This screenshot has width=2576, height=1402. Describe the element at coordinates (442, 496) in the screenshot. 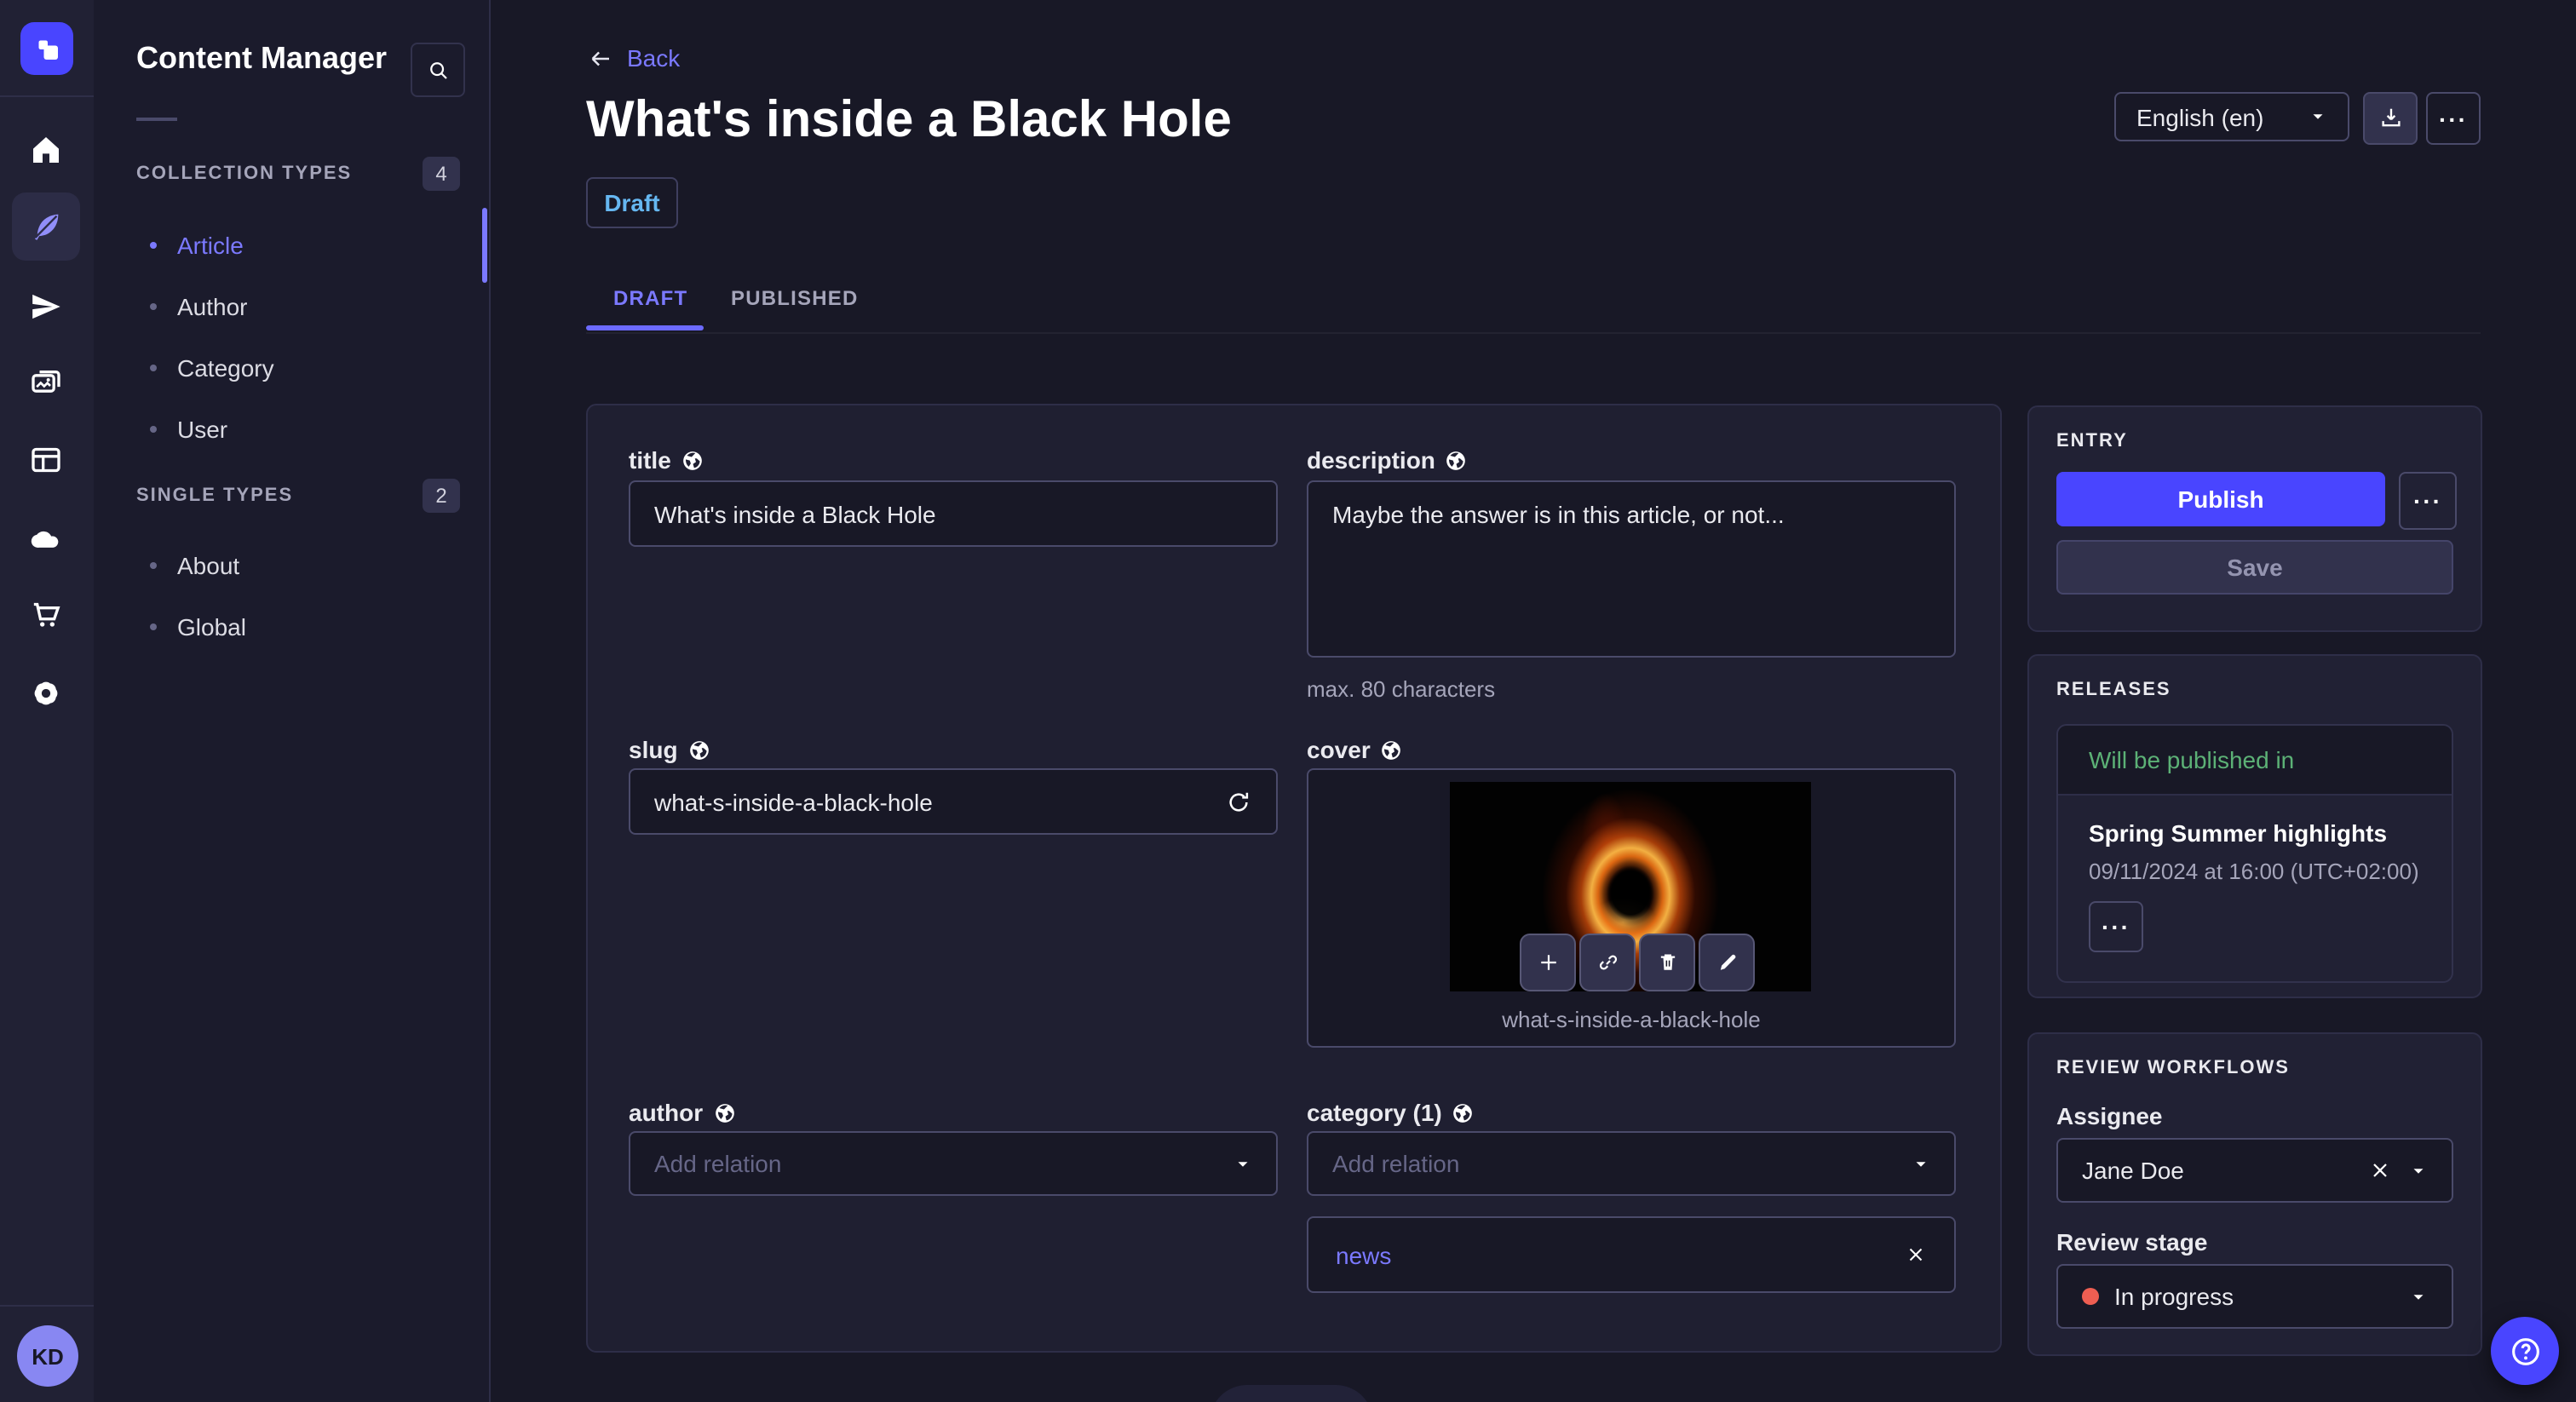

I see `single-types-count-badge: 2` at that location.